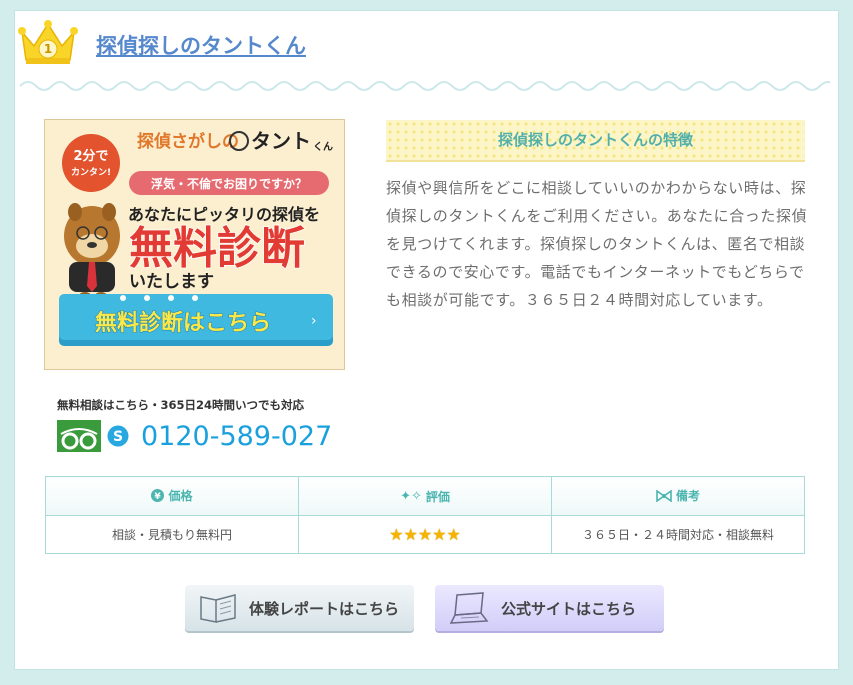 The height and width of the screenshot is (685, 853). I want to click on yen-icon: ¥, so click(158, 495).